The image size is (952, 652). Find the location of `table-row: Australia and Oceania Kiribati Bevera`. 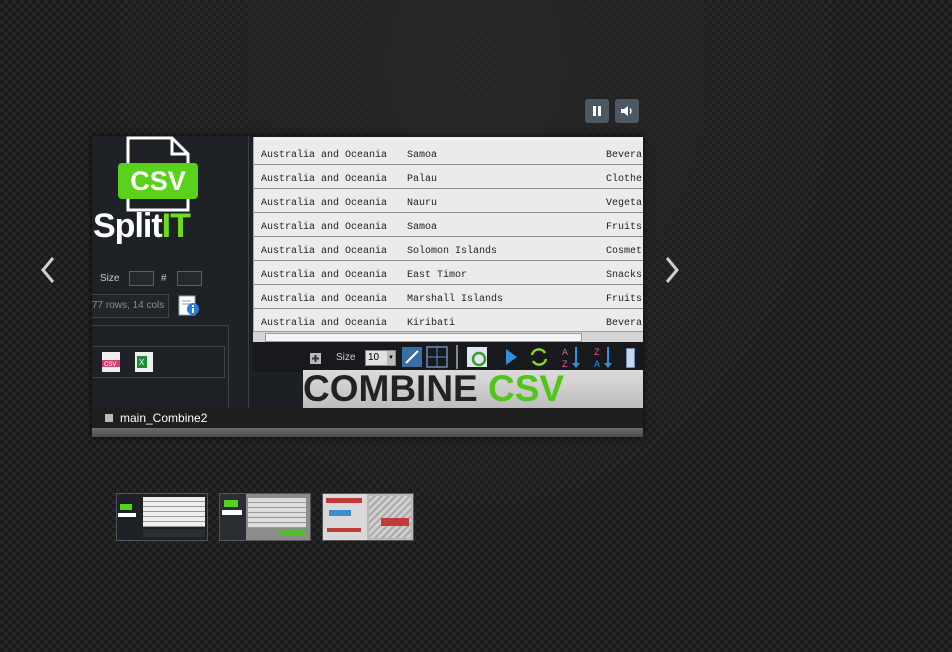

table-row: Australia and Oceania Kiribati Bevera is located at coordinates (448, 320).